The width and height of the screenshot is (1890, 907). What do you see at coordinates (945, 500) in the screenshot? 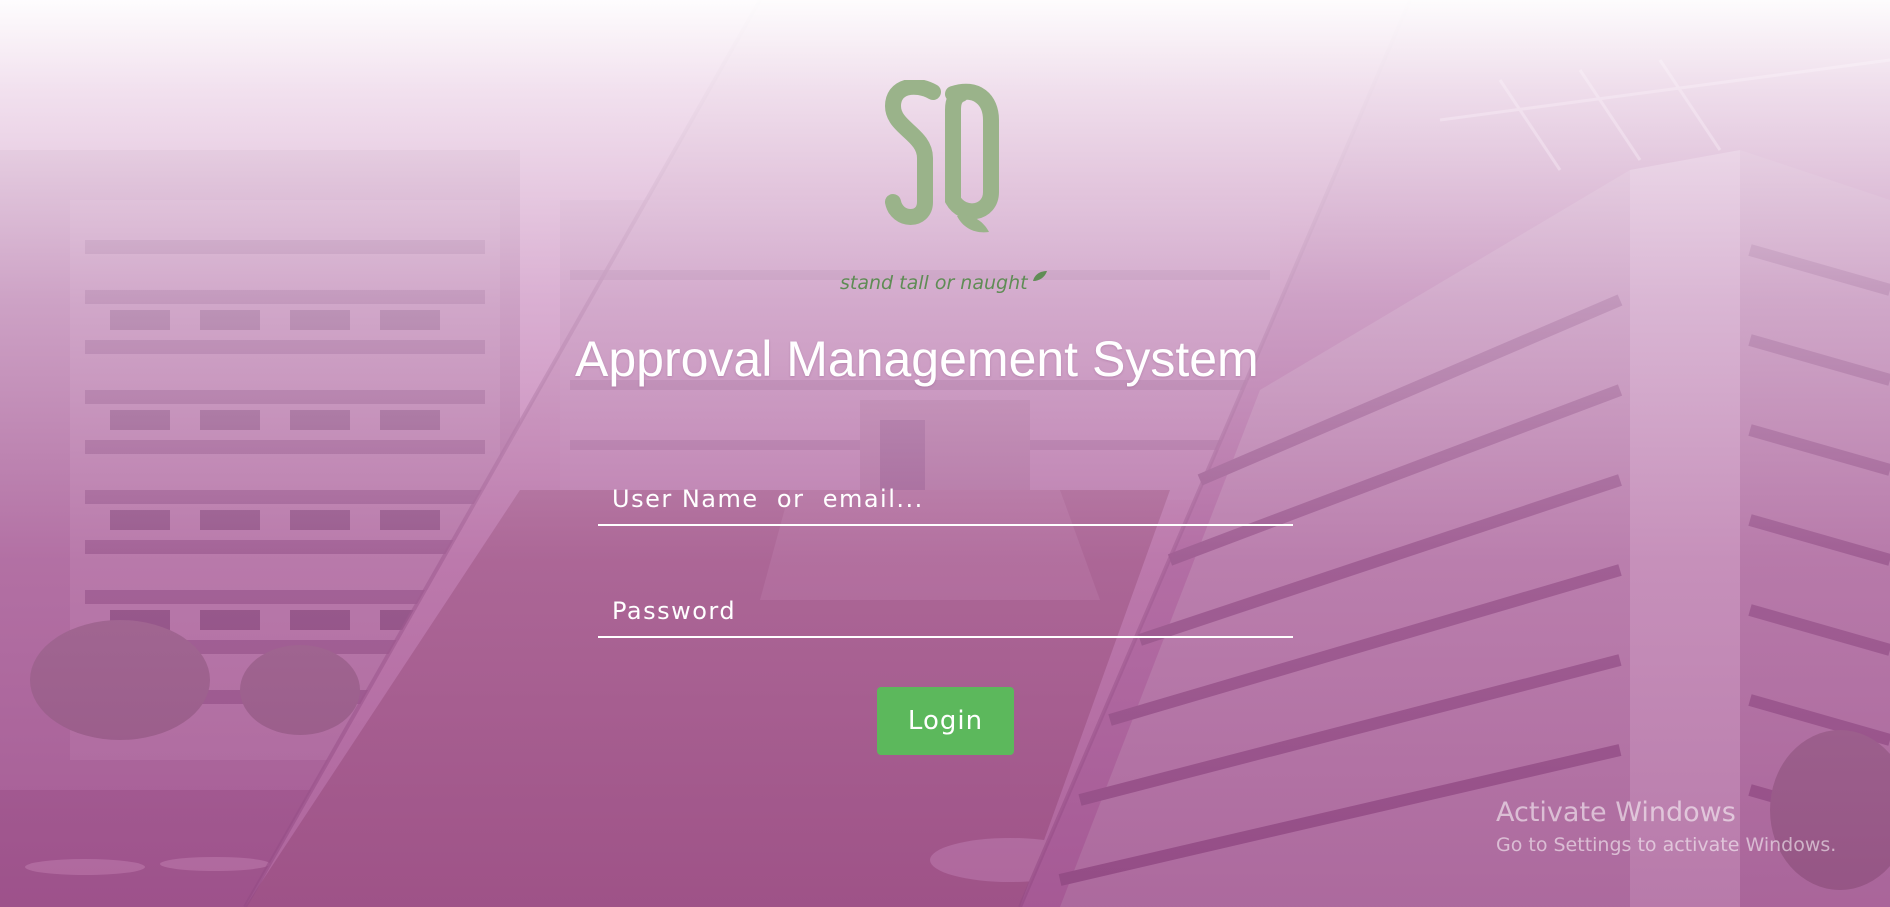
I see `username-input` at bounding box center [945, 500].